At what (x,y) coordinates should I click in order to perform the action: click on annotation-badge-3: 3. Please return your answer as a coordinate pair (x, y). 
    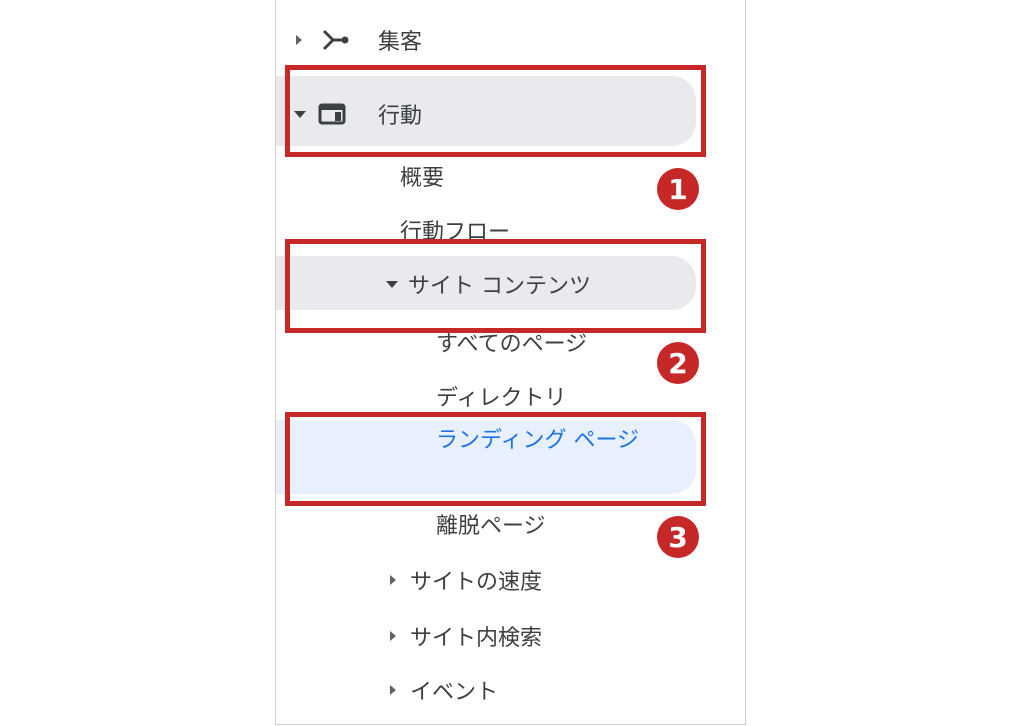
    Looking at the image, I should click on (678, 537).